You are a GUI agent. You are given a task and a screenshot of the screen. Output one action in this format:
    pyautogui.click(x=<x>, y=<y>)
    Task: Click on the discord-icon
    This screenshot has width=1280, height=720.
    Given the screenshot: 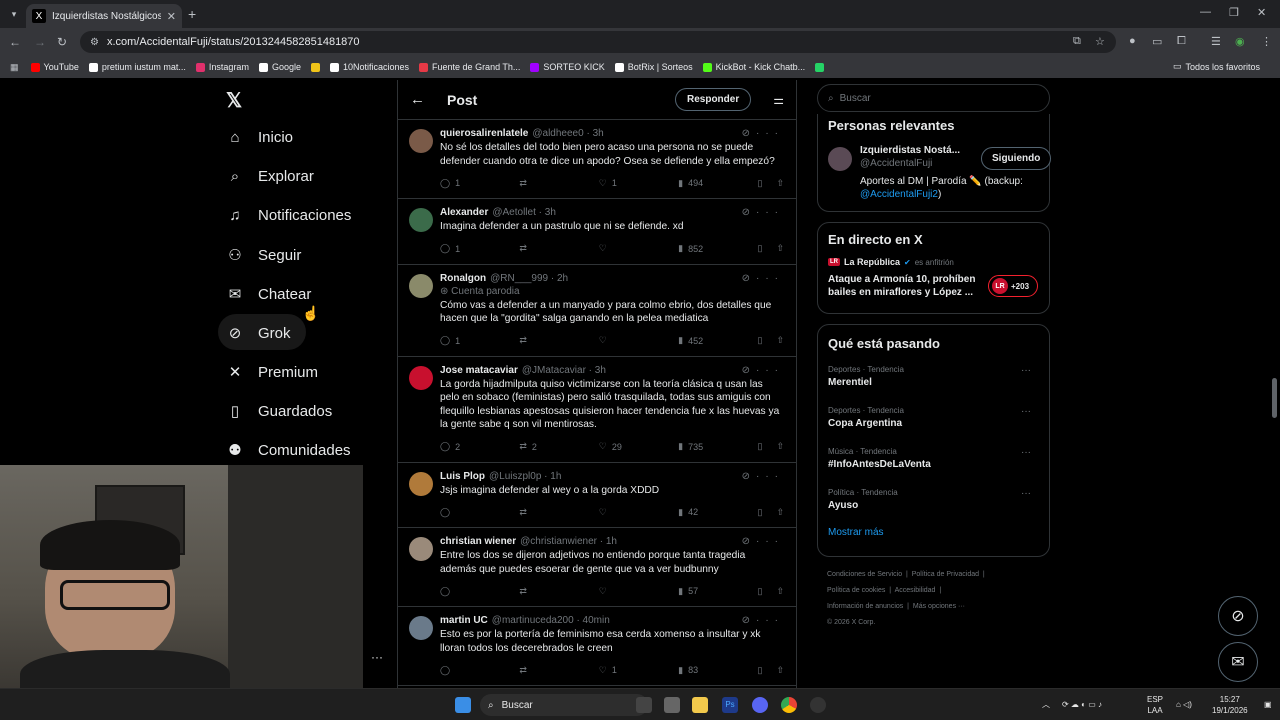 What is the action you would take?
    pyautogui.click(x=760, y=705)
    